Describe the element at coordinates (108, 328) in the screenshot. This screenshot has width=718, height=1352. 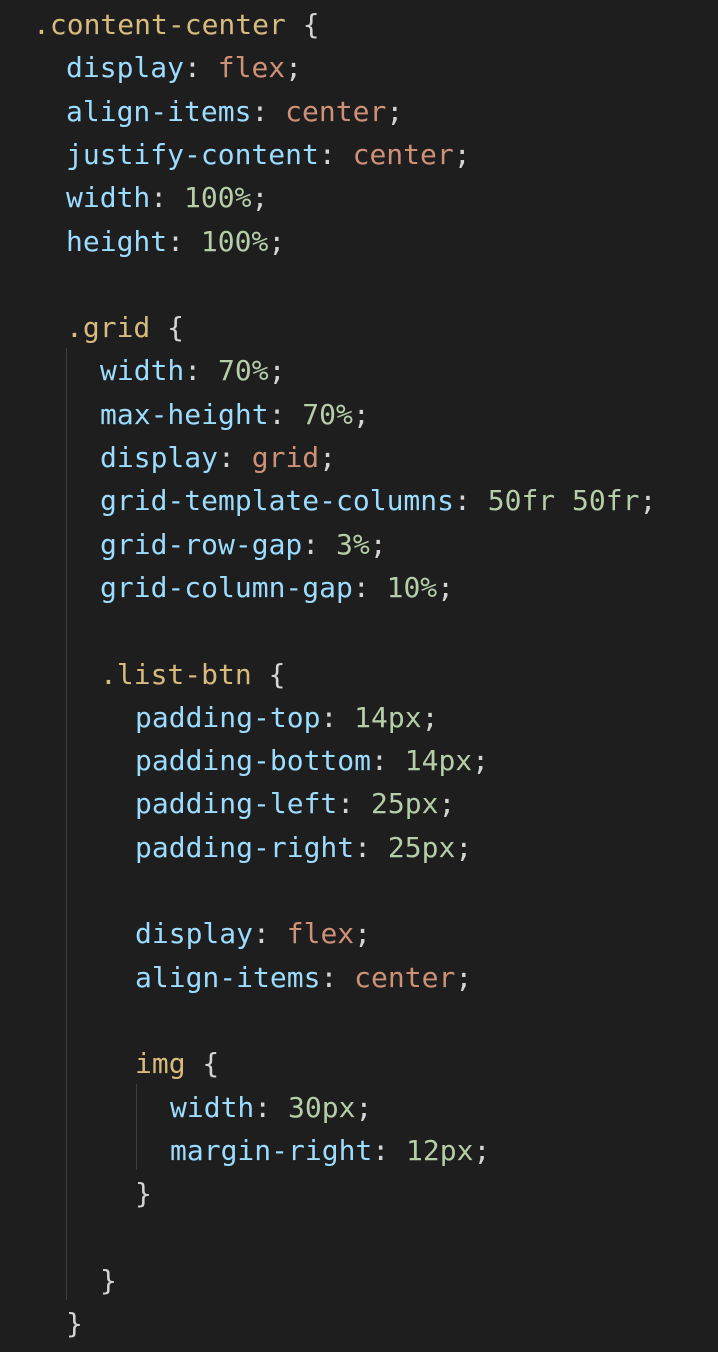
I see `code-token: .grid` at that location.